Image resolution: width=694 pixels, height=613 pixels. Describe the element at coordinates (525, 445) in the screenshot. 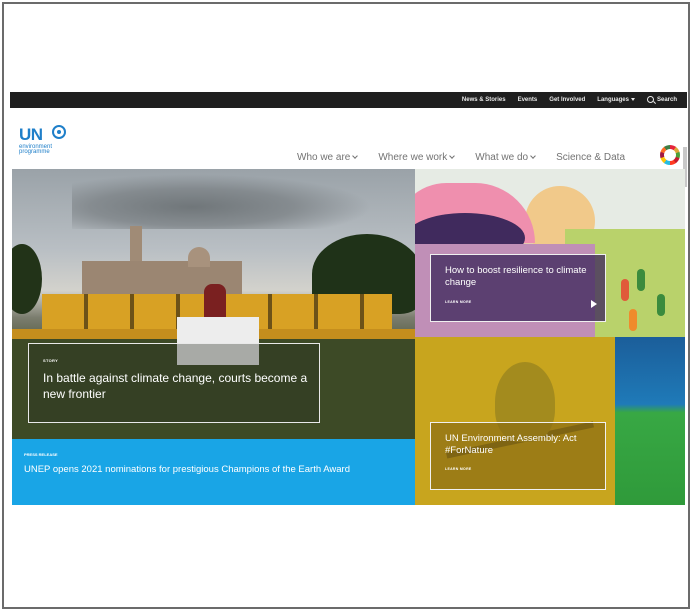

I see `assembly-title: UN Environment Assembly: Act #ForNature` at that location.